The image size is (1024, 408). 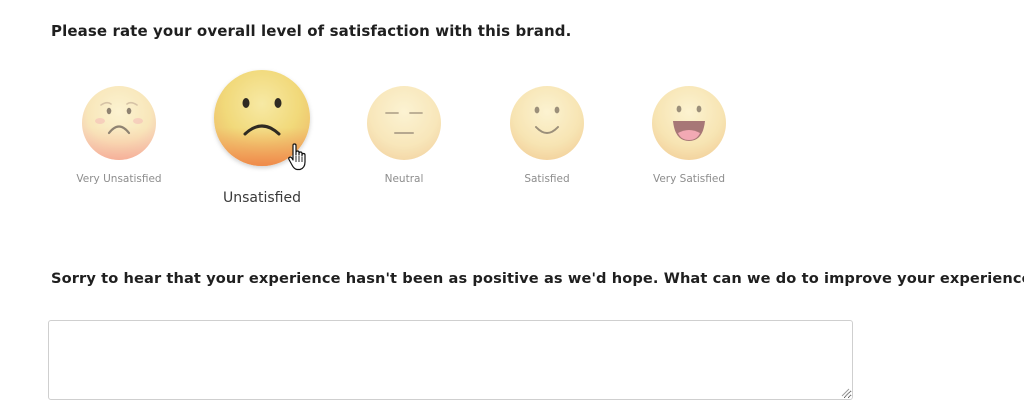 What do you see at coordinates (689, 123) in the screenshot?
I see `very-satisfied-face-icon` at bounding box center [689, 123].